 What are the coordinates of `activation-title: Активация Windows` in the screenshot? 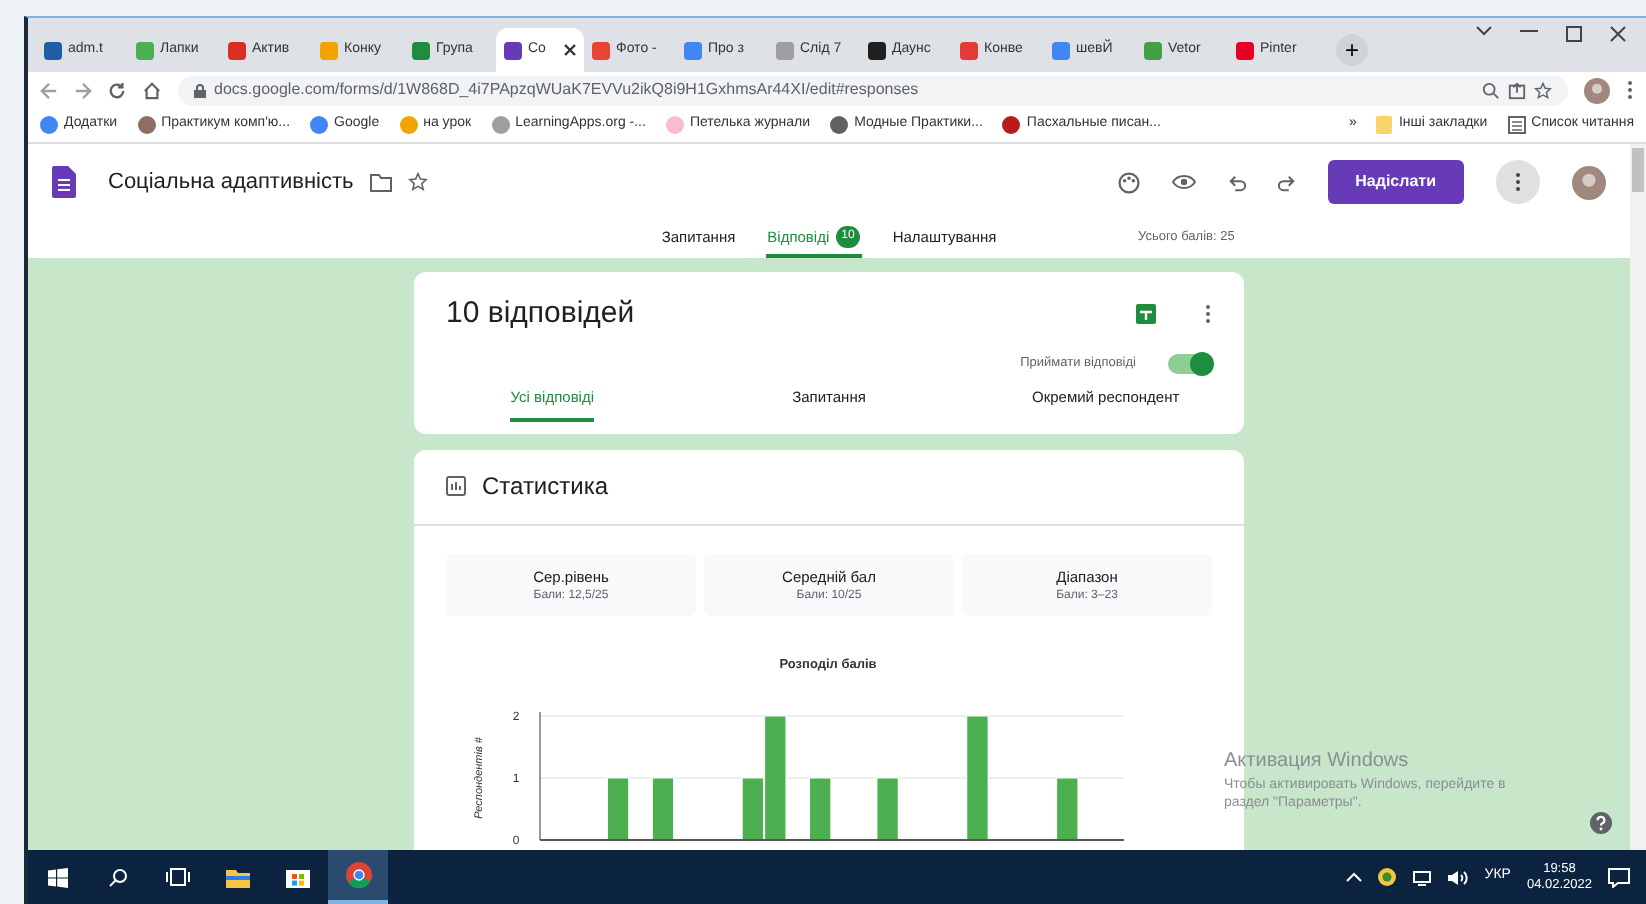 It's located at (1317, 761).